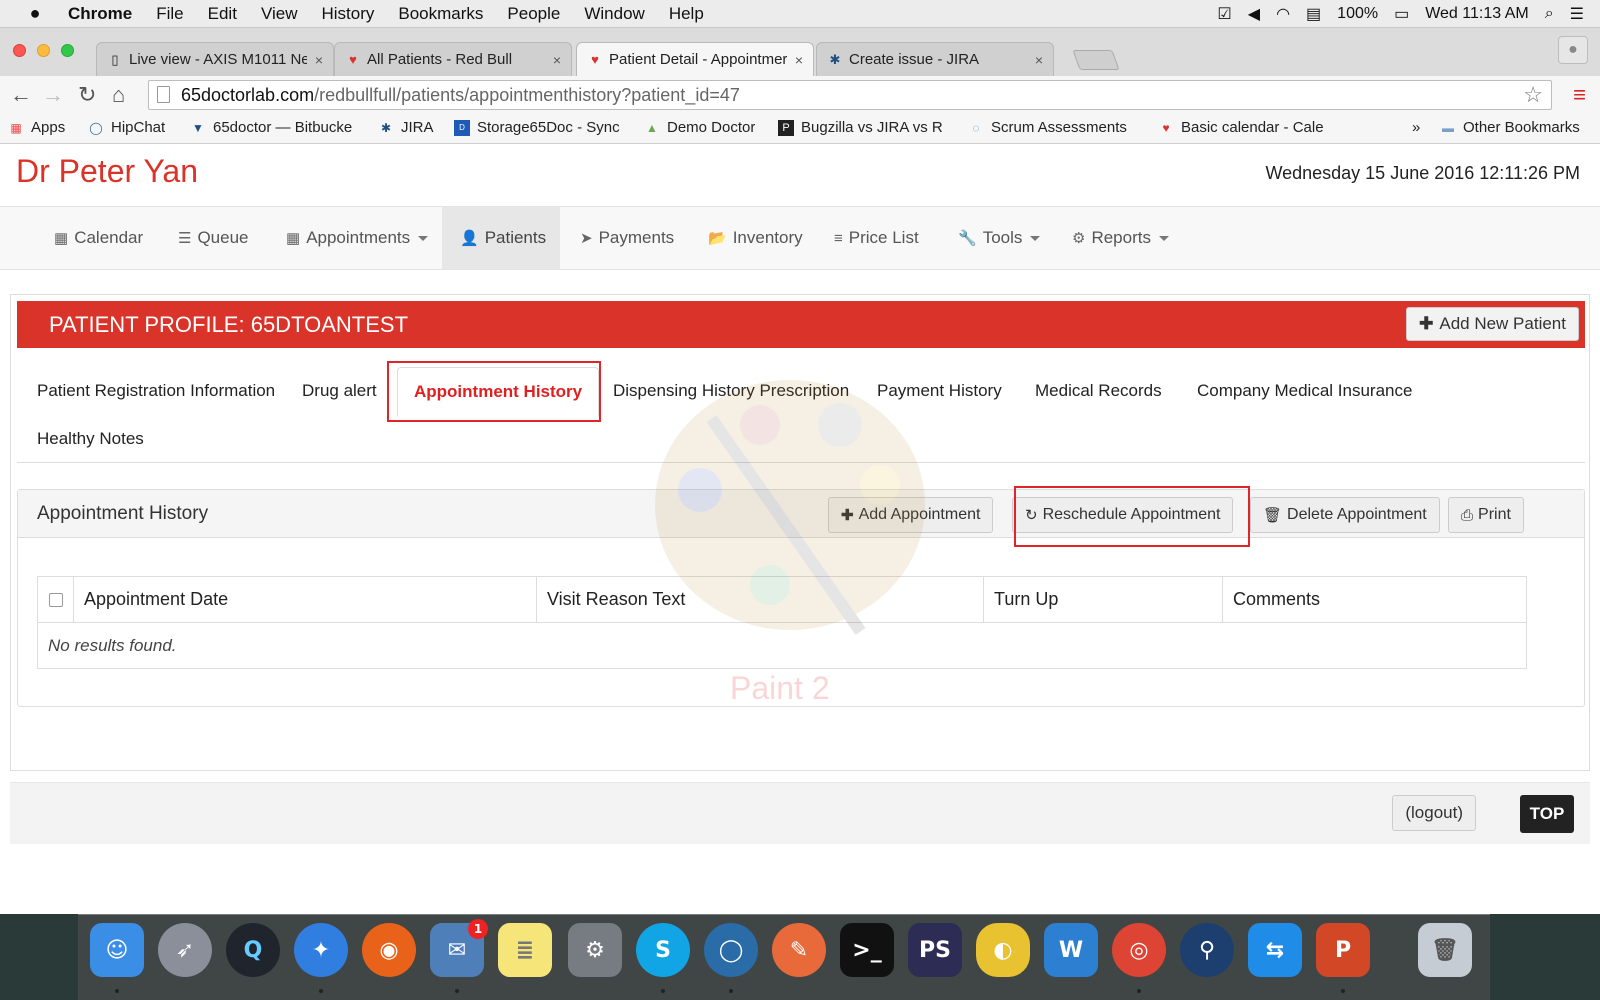  I want to click on spotlight-search-icon: ⌕, so click(1549, 14).